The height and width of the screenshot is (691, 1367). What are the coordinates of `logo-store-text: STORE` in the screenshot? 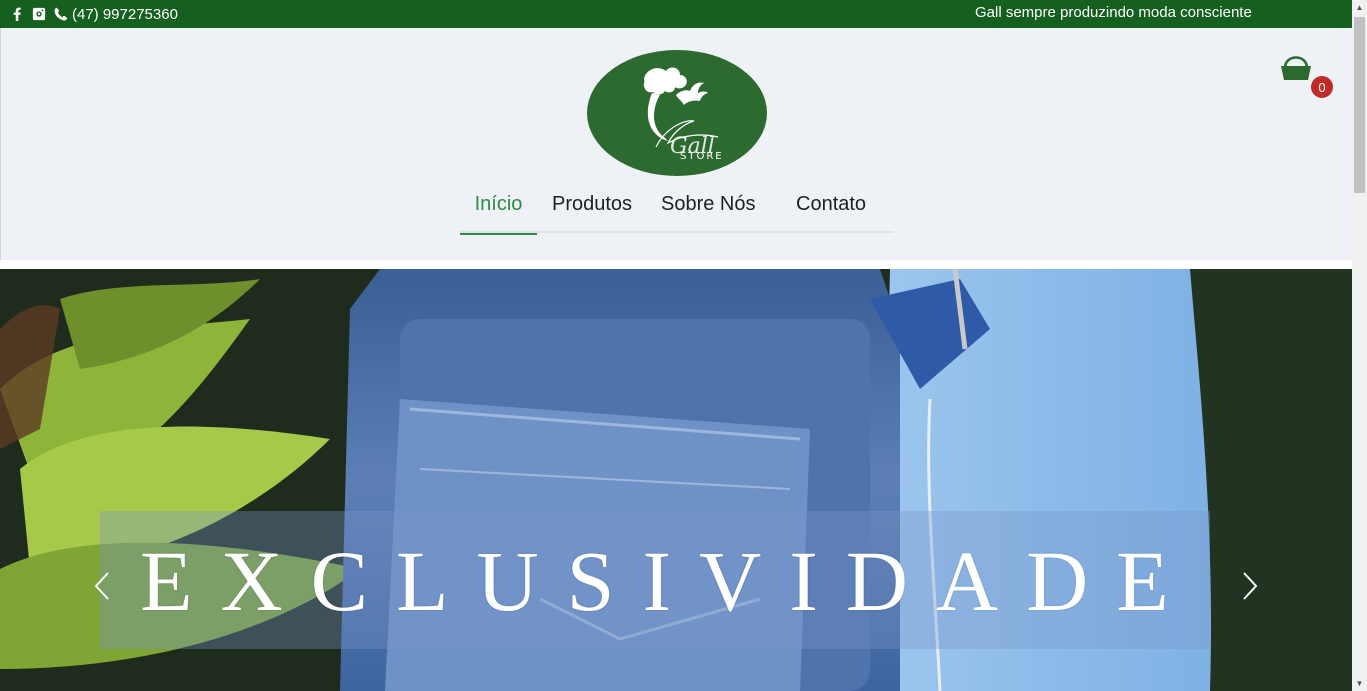 It's located at (702, 156).